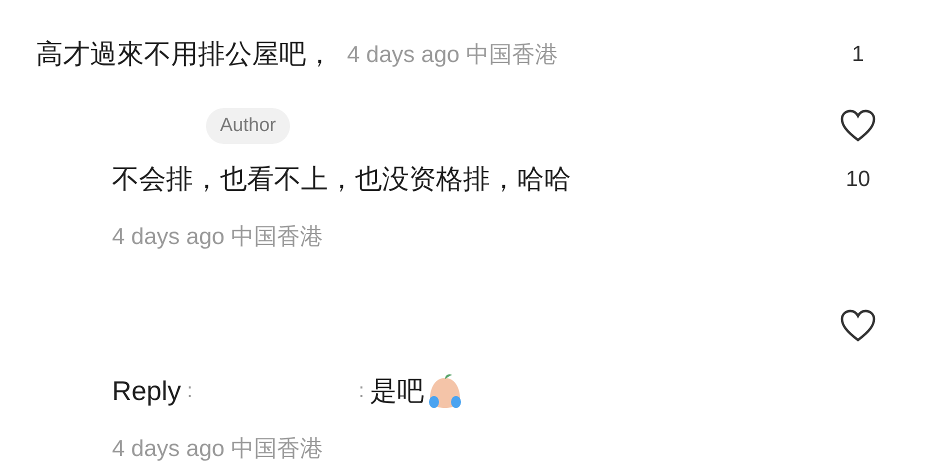  Describe the element at coordinates (452, 54) in the screenshot. I see `comment-time: 4 days ago 中国香港` at that location.